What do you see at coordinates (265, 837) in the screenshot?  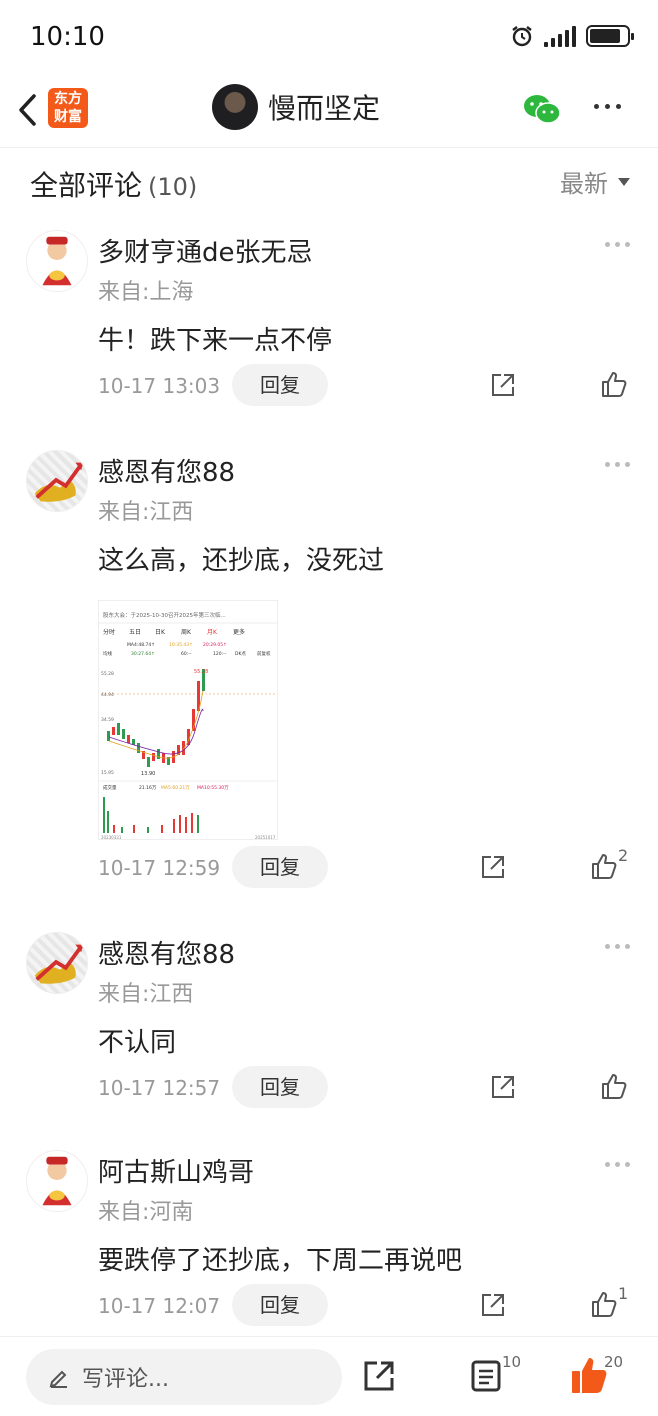 I see `chart-date-end: 20251017` at bounding box center [265, 837].